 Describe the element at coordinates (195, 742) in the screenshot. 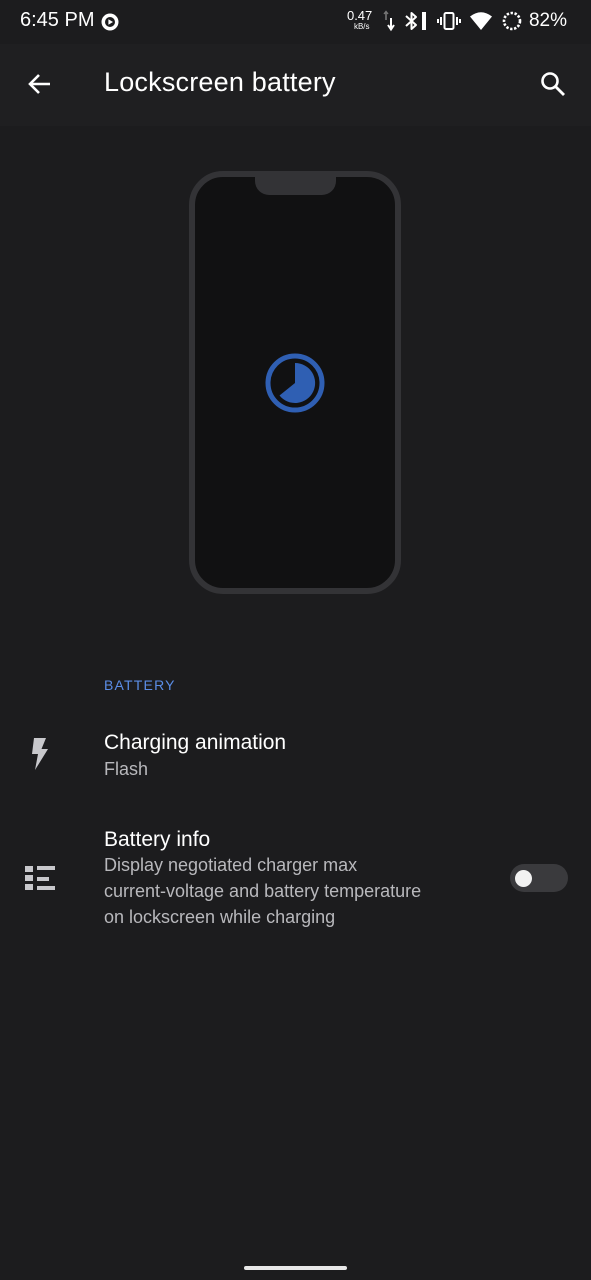

I see `charging-animation-title: Charging animation` at that location.